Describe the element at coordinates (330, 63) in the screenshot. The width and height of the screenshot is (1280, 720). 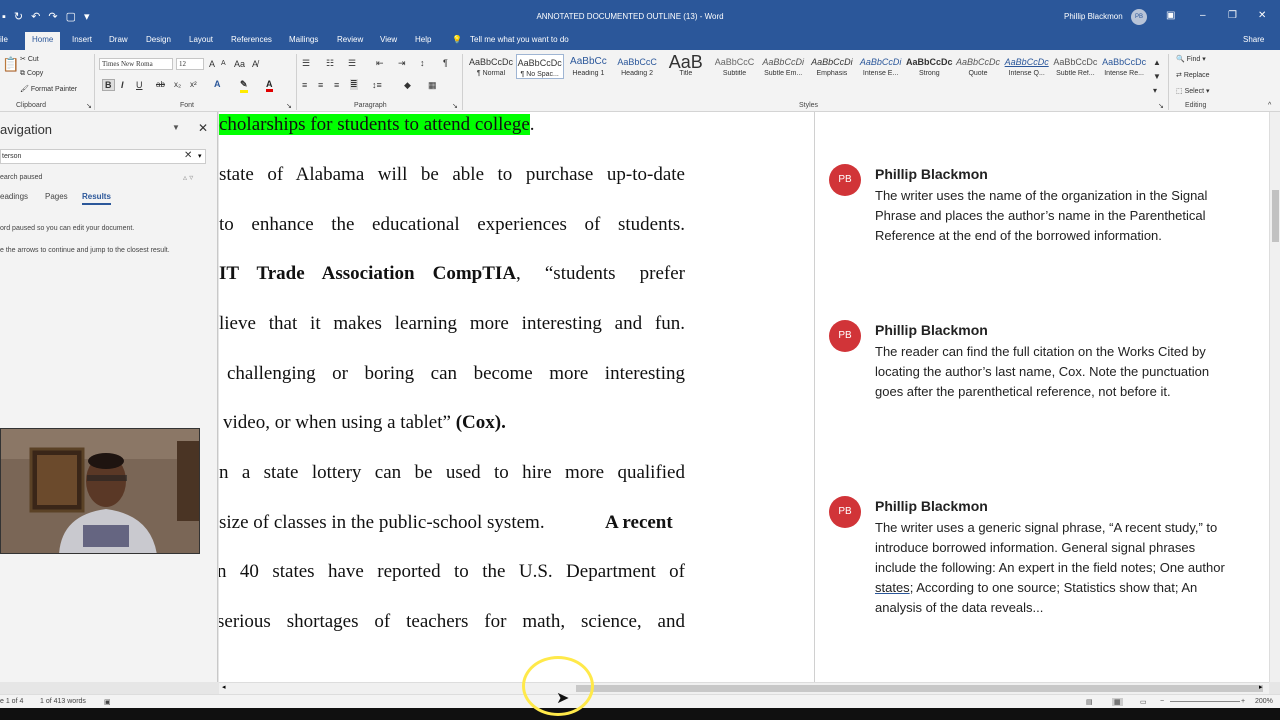
I see `numbering-icon: ☷` at that location.